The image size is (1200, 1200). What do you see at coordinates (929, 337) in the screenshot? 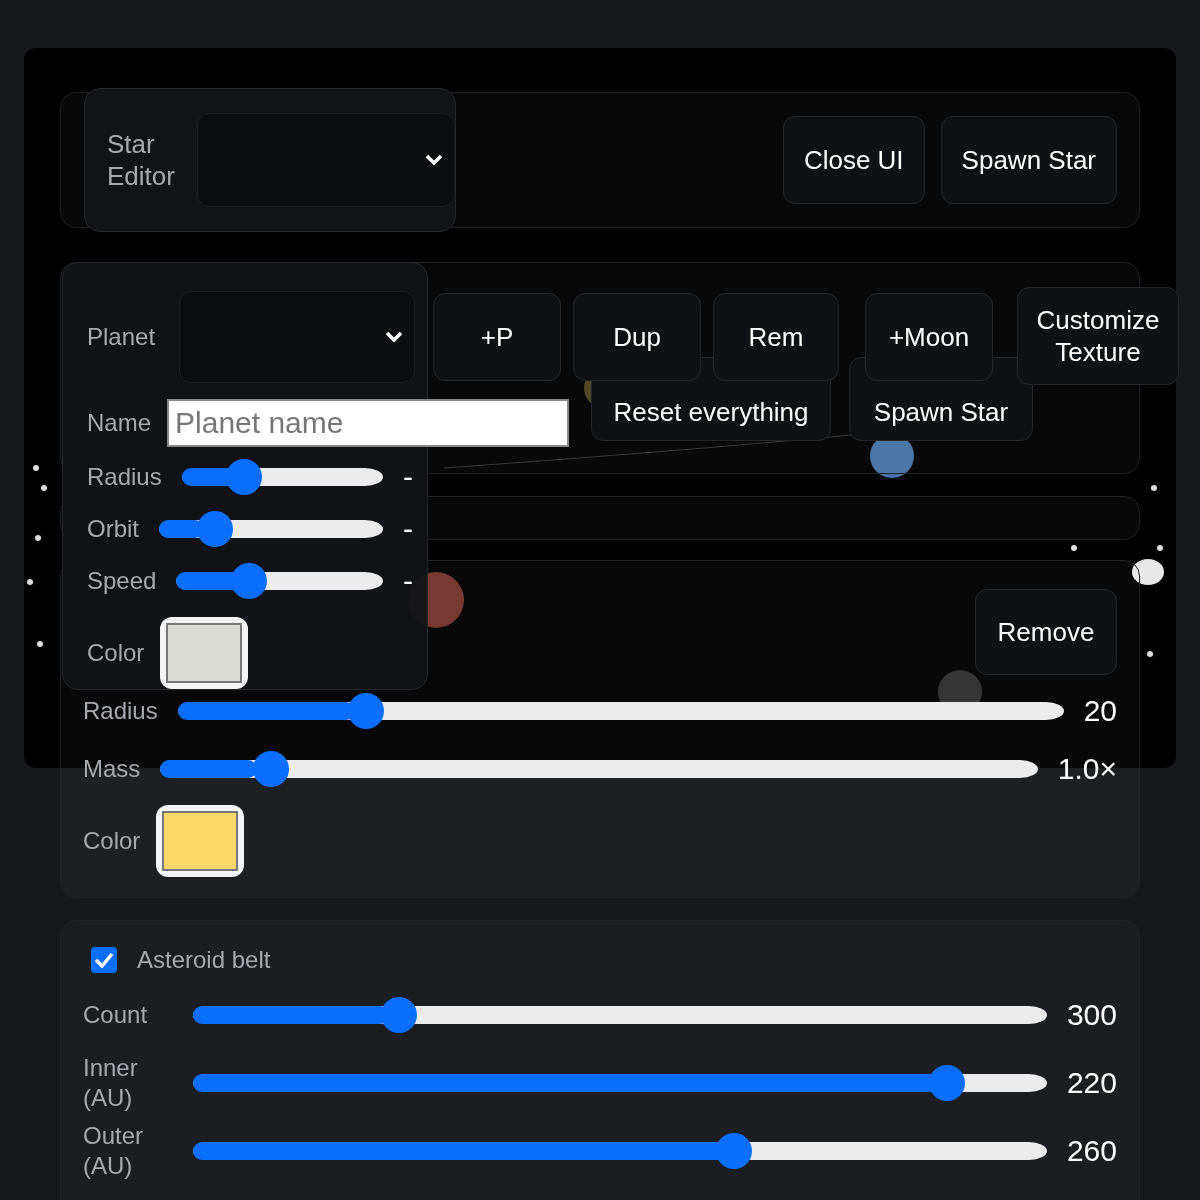
I see `toolbar-button: +Moon` at bounding box center [929, 337].